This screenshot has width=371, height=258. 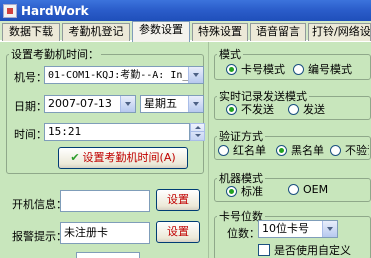 What do you see at coordinates (197, 128) in the screenshot?
I see `spin-up-icon` at bounding box center [197, 128].